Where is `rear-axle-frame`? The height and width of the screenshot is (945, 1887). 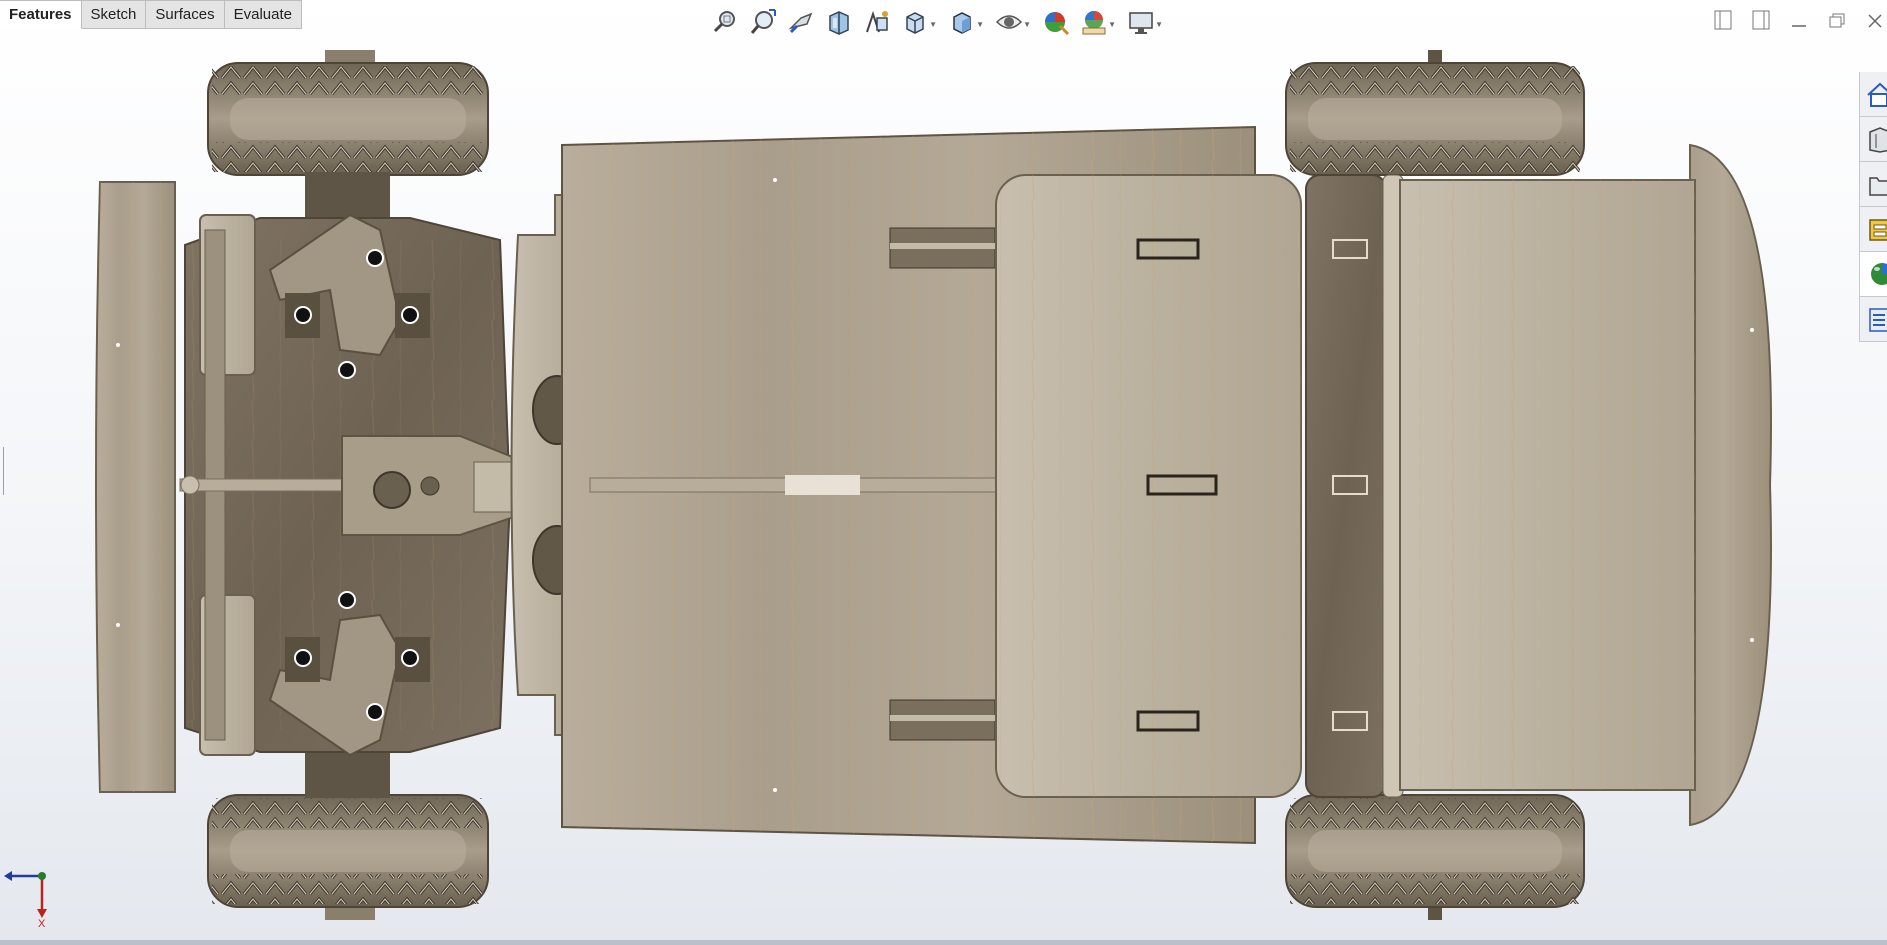
rear-axle-frame is located at coordinates (1346, 486).